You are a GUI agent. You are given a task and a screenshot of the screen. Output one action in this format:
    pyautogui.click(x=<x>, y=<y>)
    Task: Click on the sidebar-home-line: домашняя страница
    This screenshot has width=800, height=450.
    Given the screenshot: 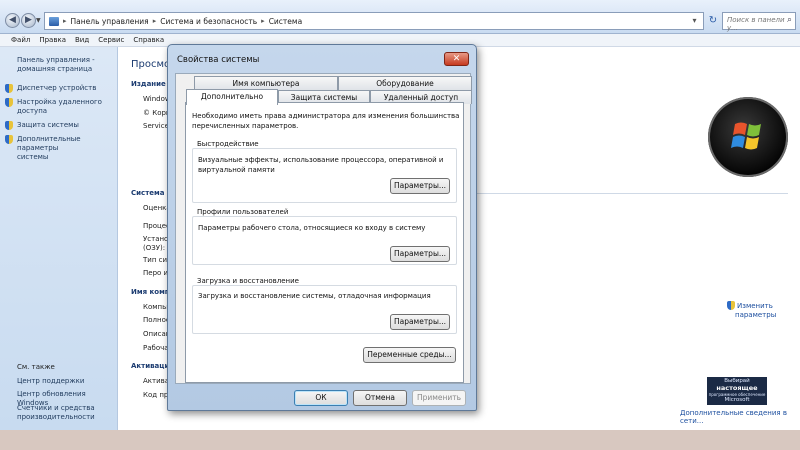 What is the action you would take?
    pyautogui.click(x=55, y=69)
    